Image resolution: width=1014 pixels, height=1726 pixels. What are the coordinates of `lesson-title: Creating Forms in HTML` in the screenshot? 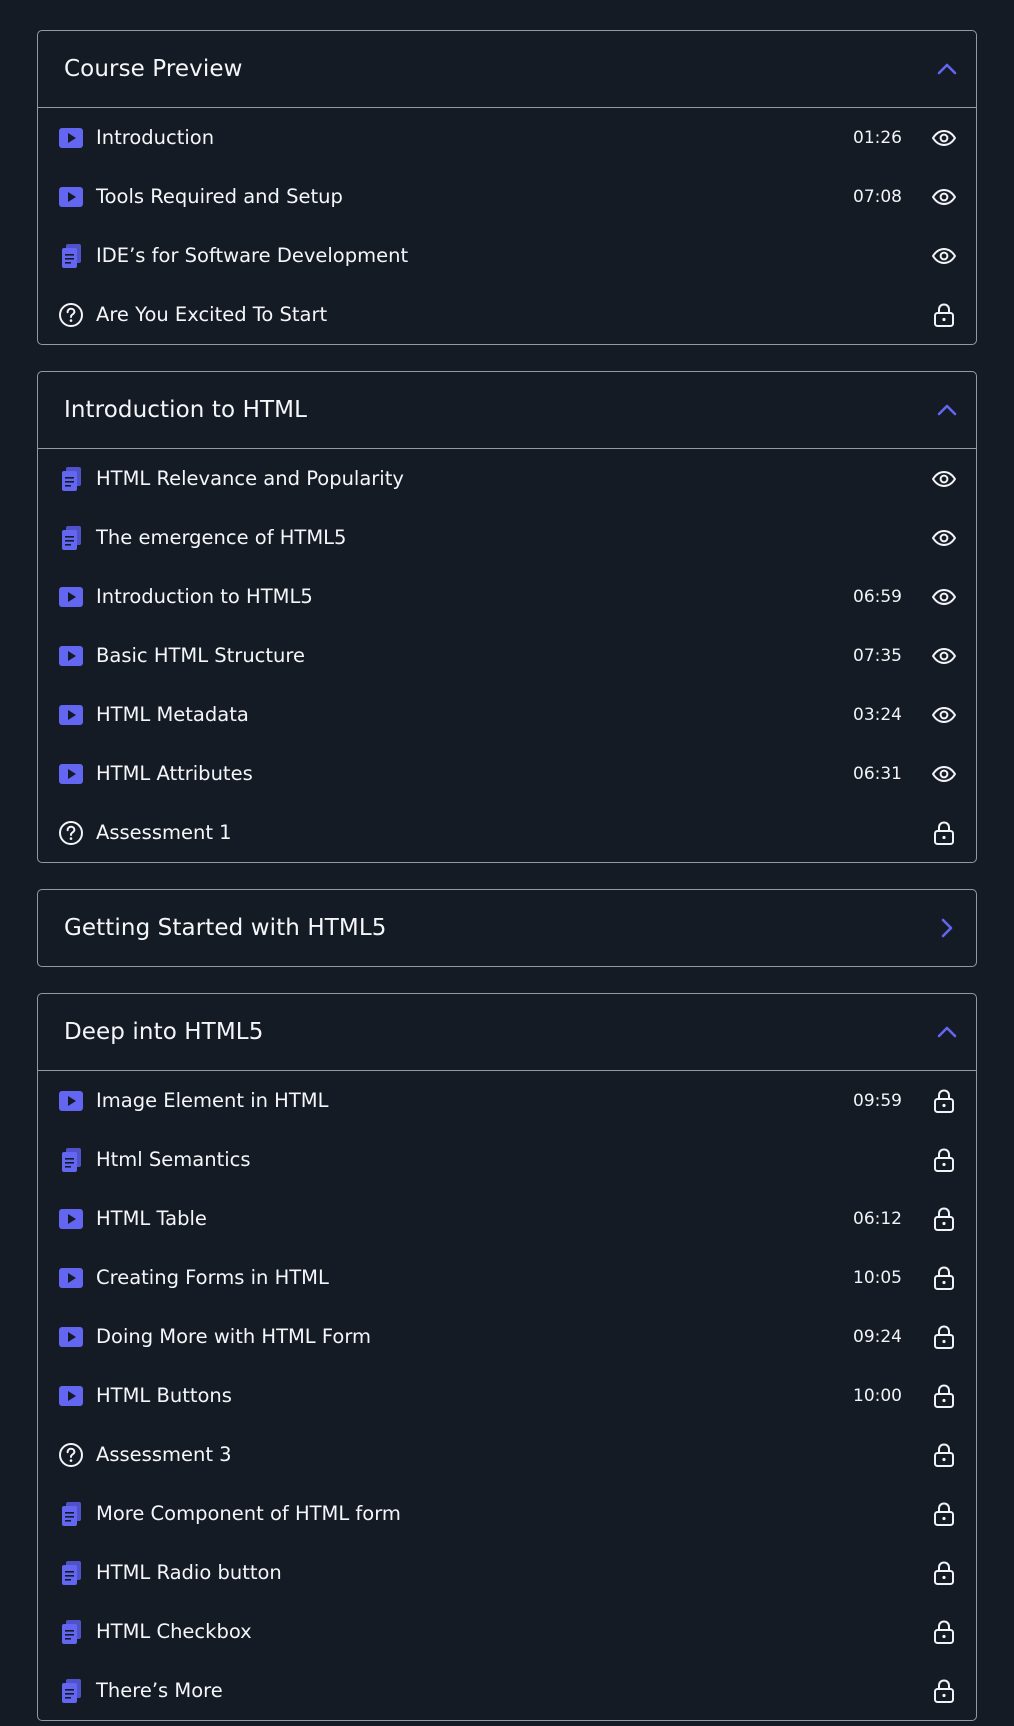 It's located at (474, 1277).